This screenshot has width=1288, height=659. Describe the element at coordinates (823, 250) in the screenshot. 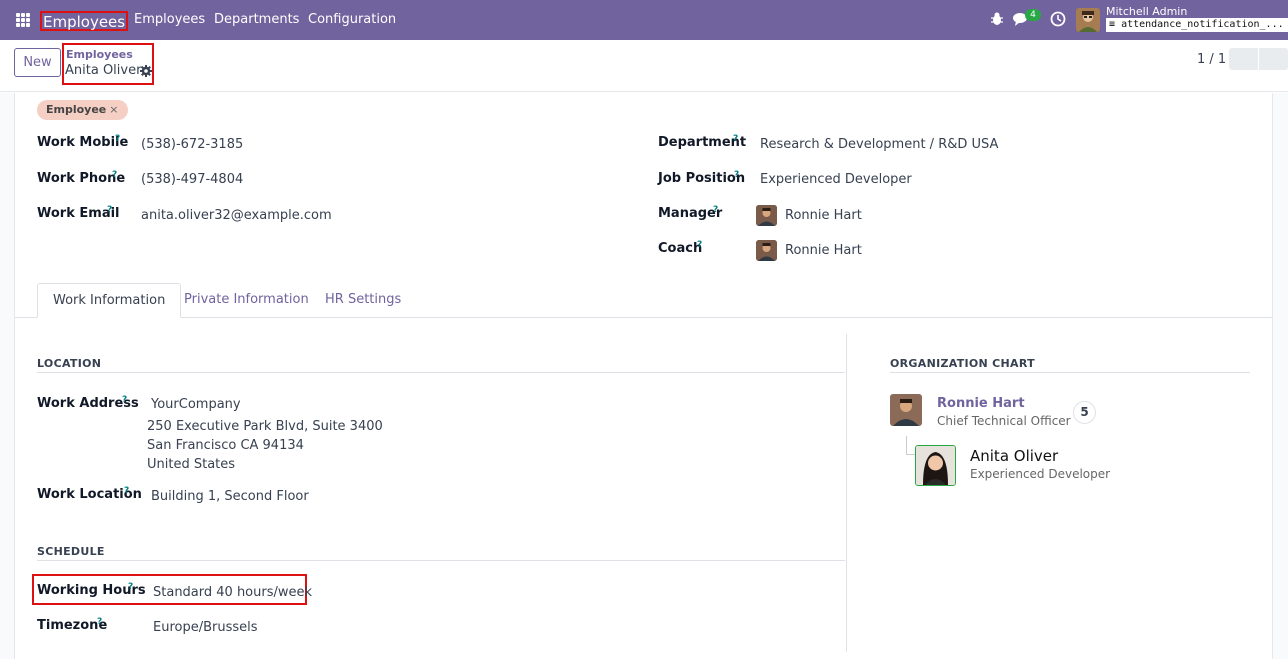

I see `coach-field: Ronnie Hart` at that location.